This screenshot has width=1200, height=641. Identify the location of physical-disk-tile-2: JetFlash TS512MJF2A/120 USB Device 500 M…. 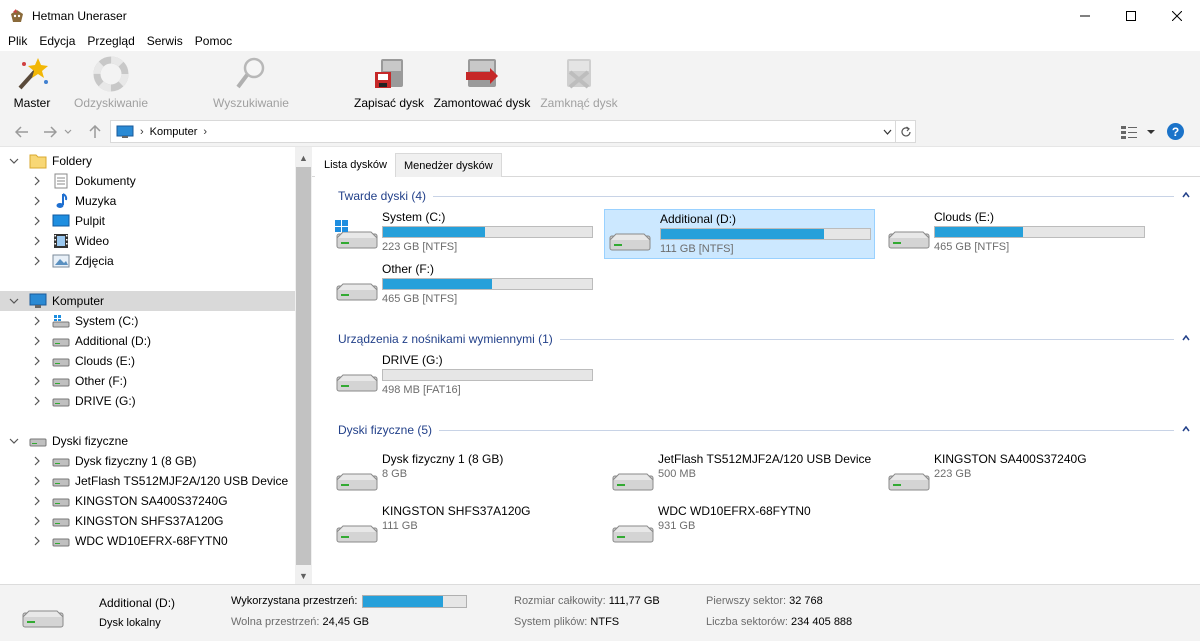
(743, 475).